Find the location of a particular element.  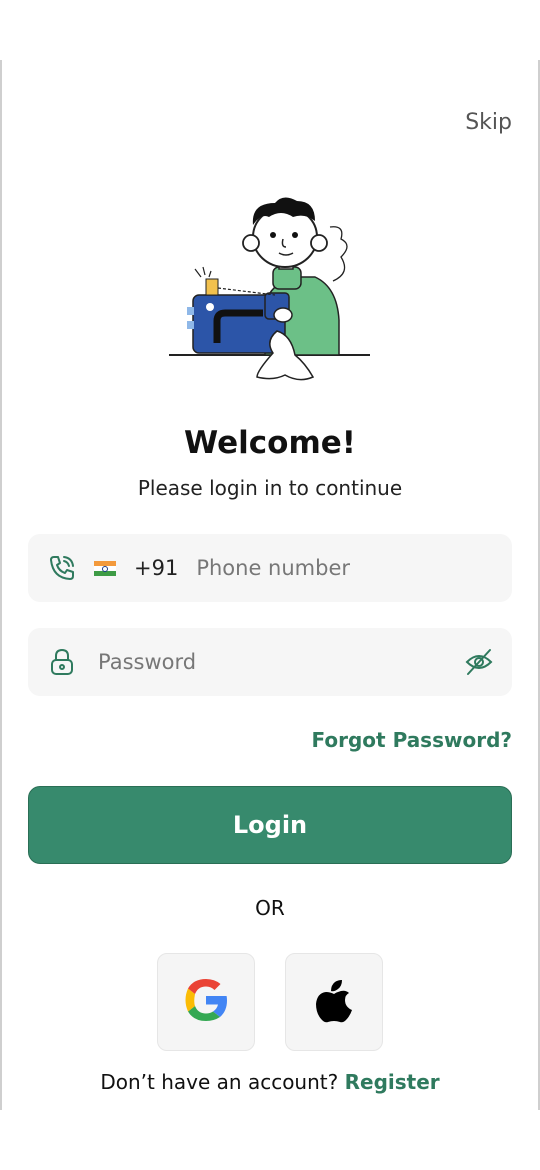

register-prompt-text: Don’t have an account? is located at coordinates (219, 1082).